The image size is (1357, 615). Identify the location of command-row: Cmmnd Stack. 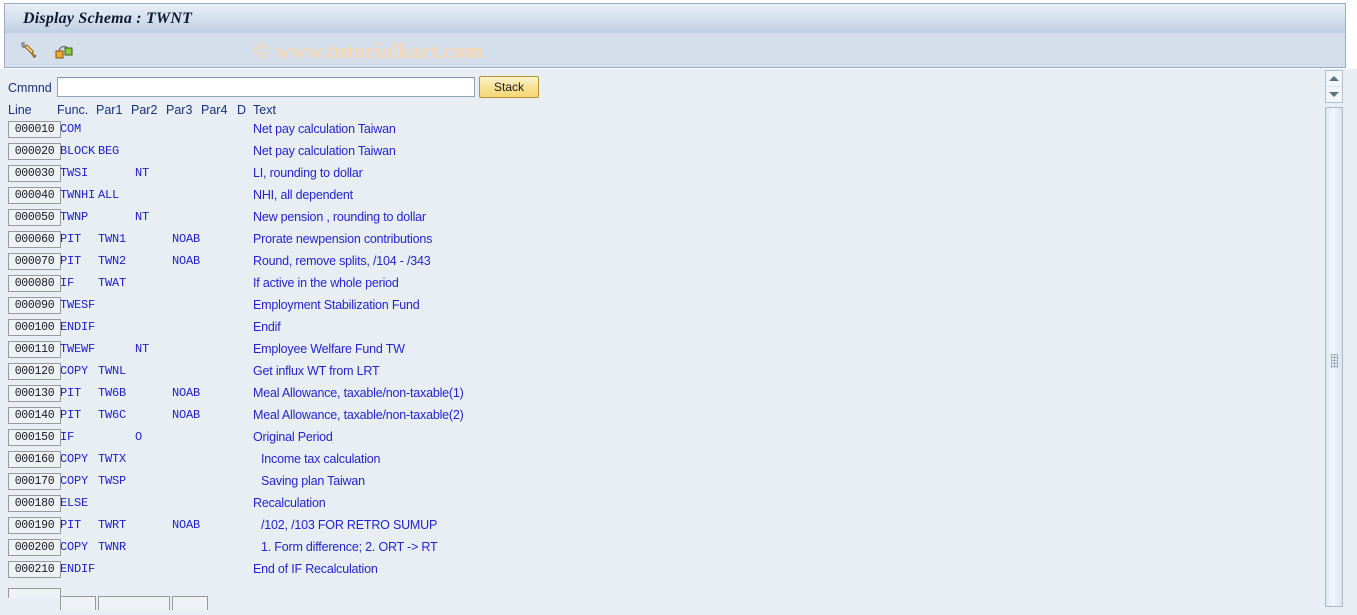
(661, 88).